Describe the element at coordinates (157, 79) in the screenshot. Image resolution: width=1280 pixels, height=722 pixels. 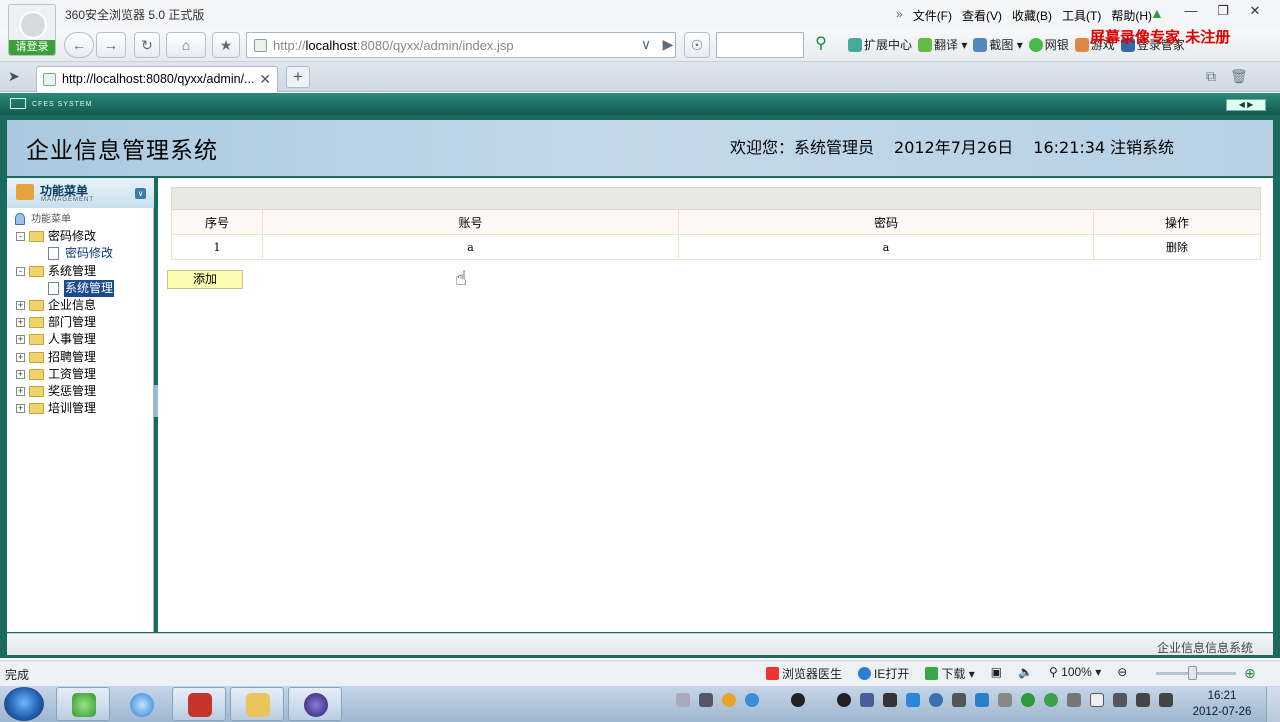
I see `tab-admin-index: http://localhost:8080/qyxx/admin/... ✕` at that location.